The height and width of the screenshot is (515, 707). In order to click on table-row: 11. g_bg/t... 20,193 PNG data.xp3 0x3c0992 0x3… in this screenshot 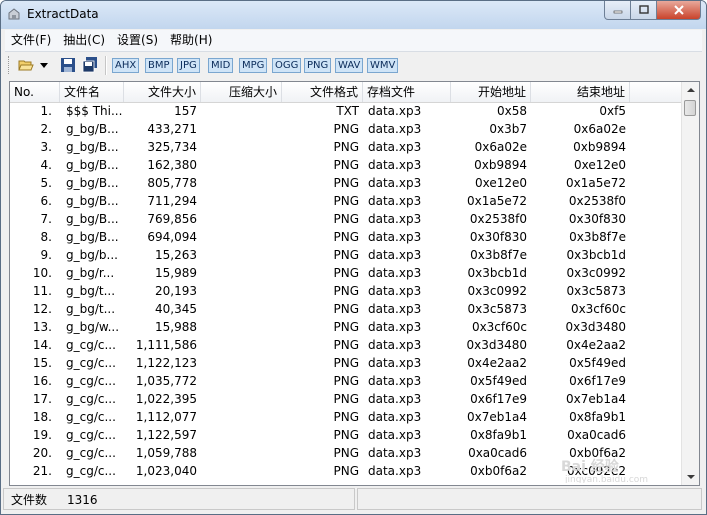, I will do `click(350, 291)`.